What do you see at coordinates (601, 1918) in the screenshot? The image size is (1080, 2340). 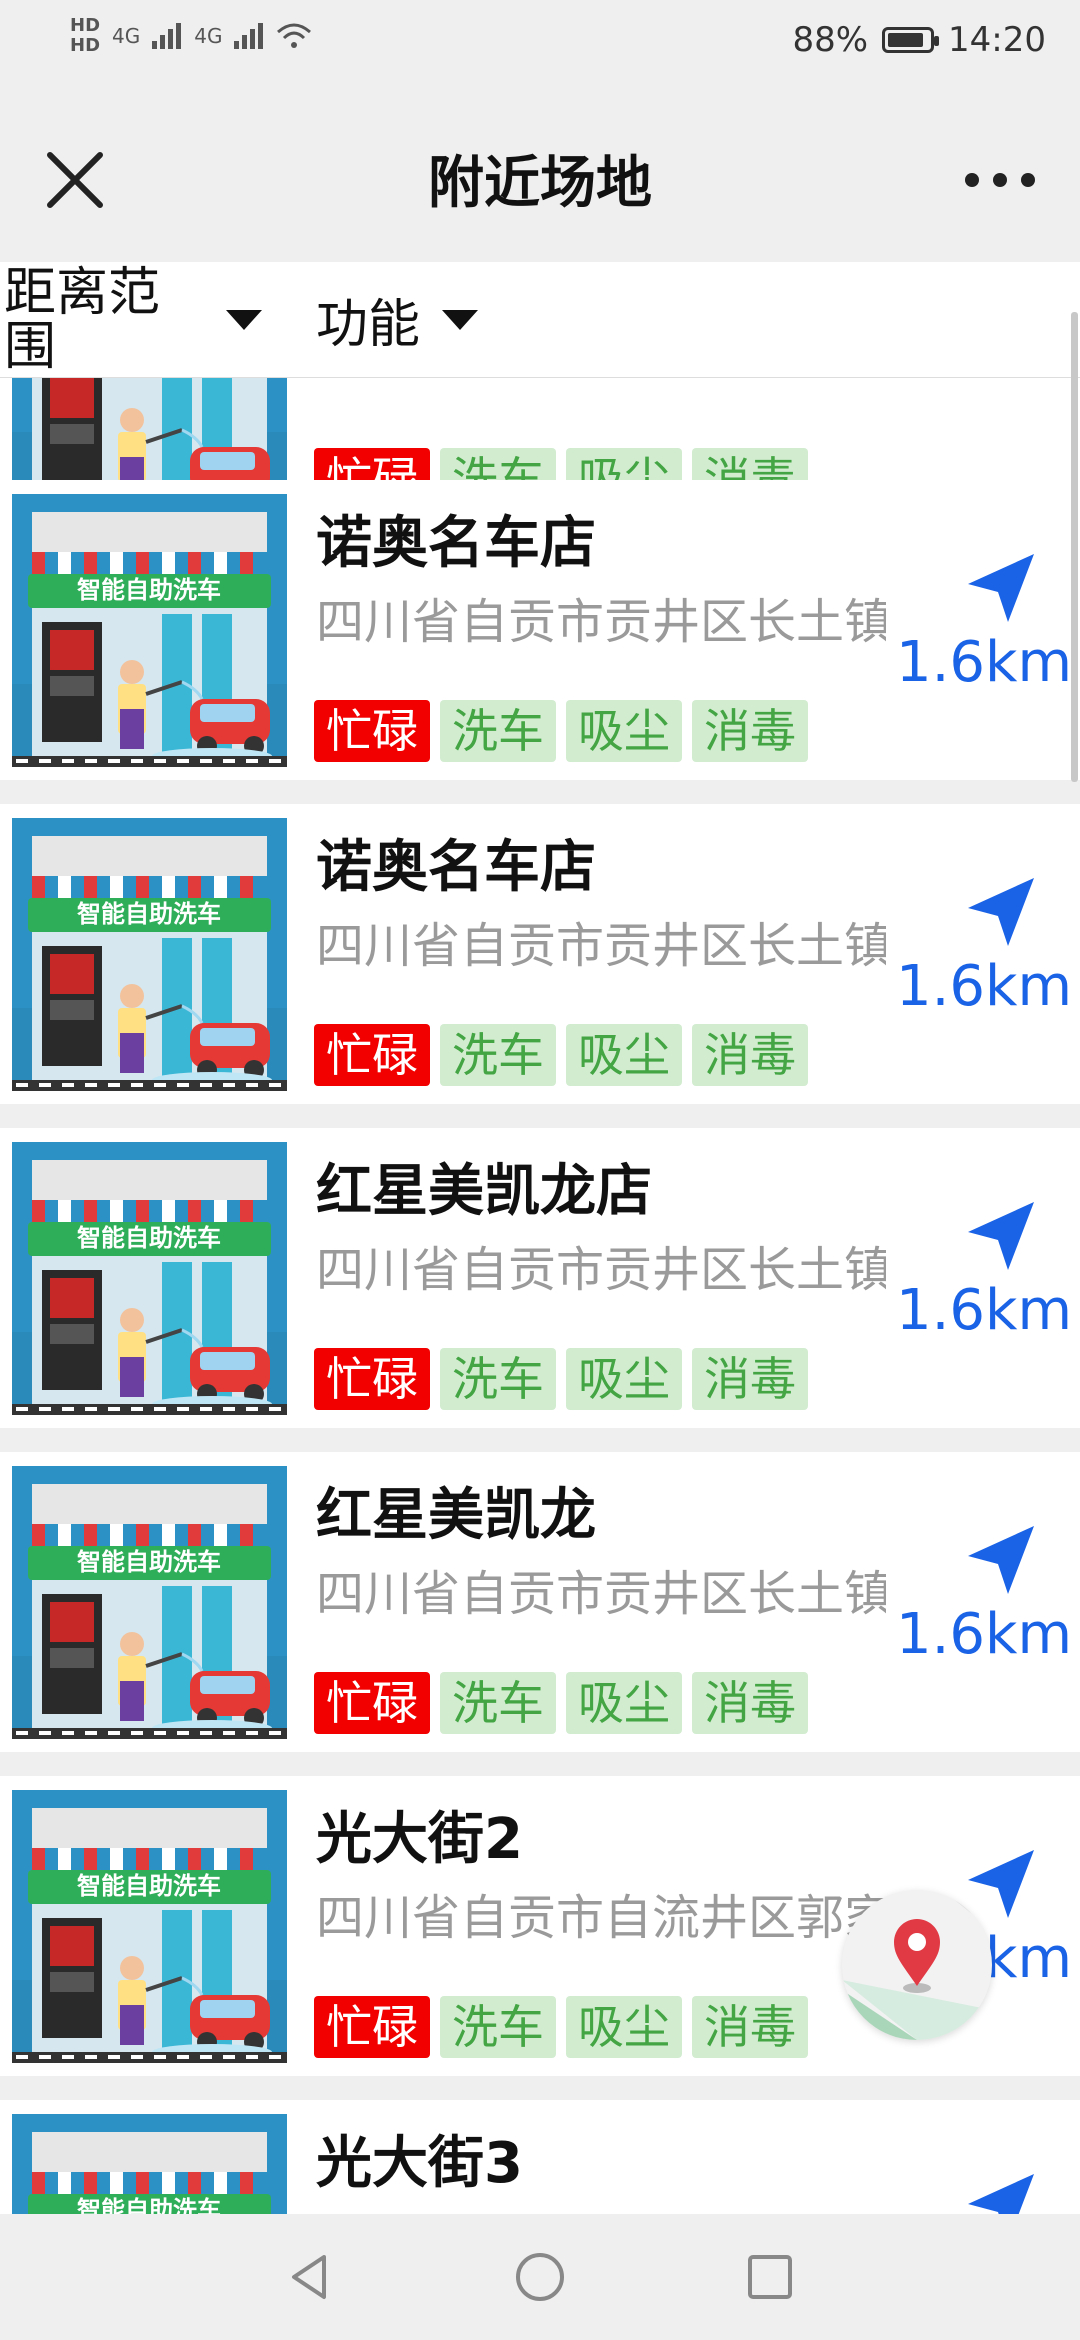 I see `venue-address: 四川省自贡市自流井区郭家坳街街道东兴路合地` at bounding box center [601, 1918].